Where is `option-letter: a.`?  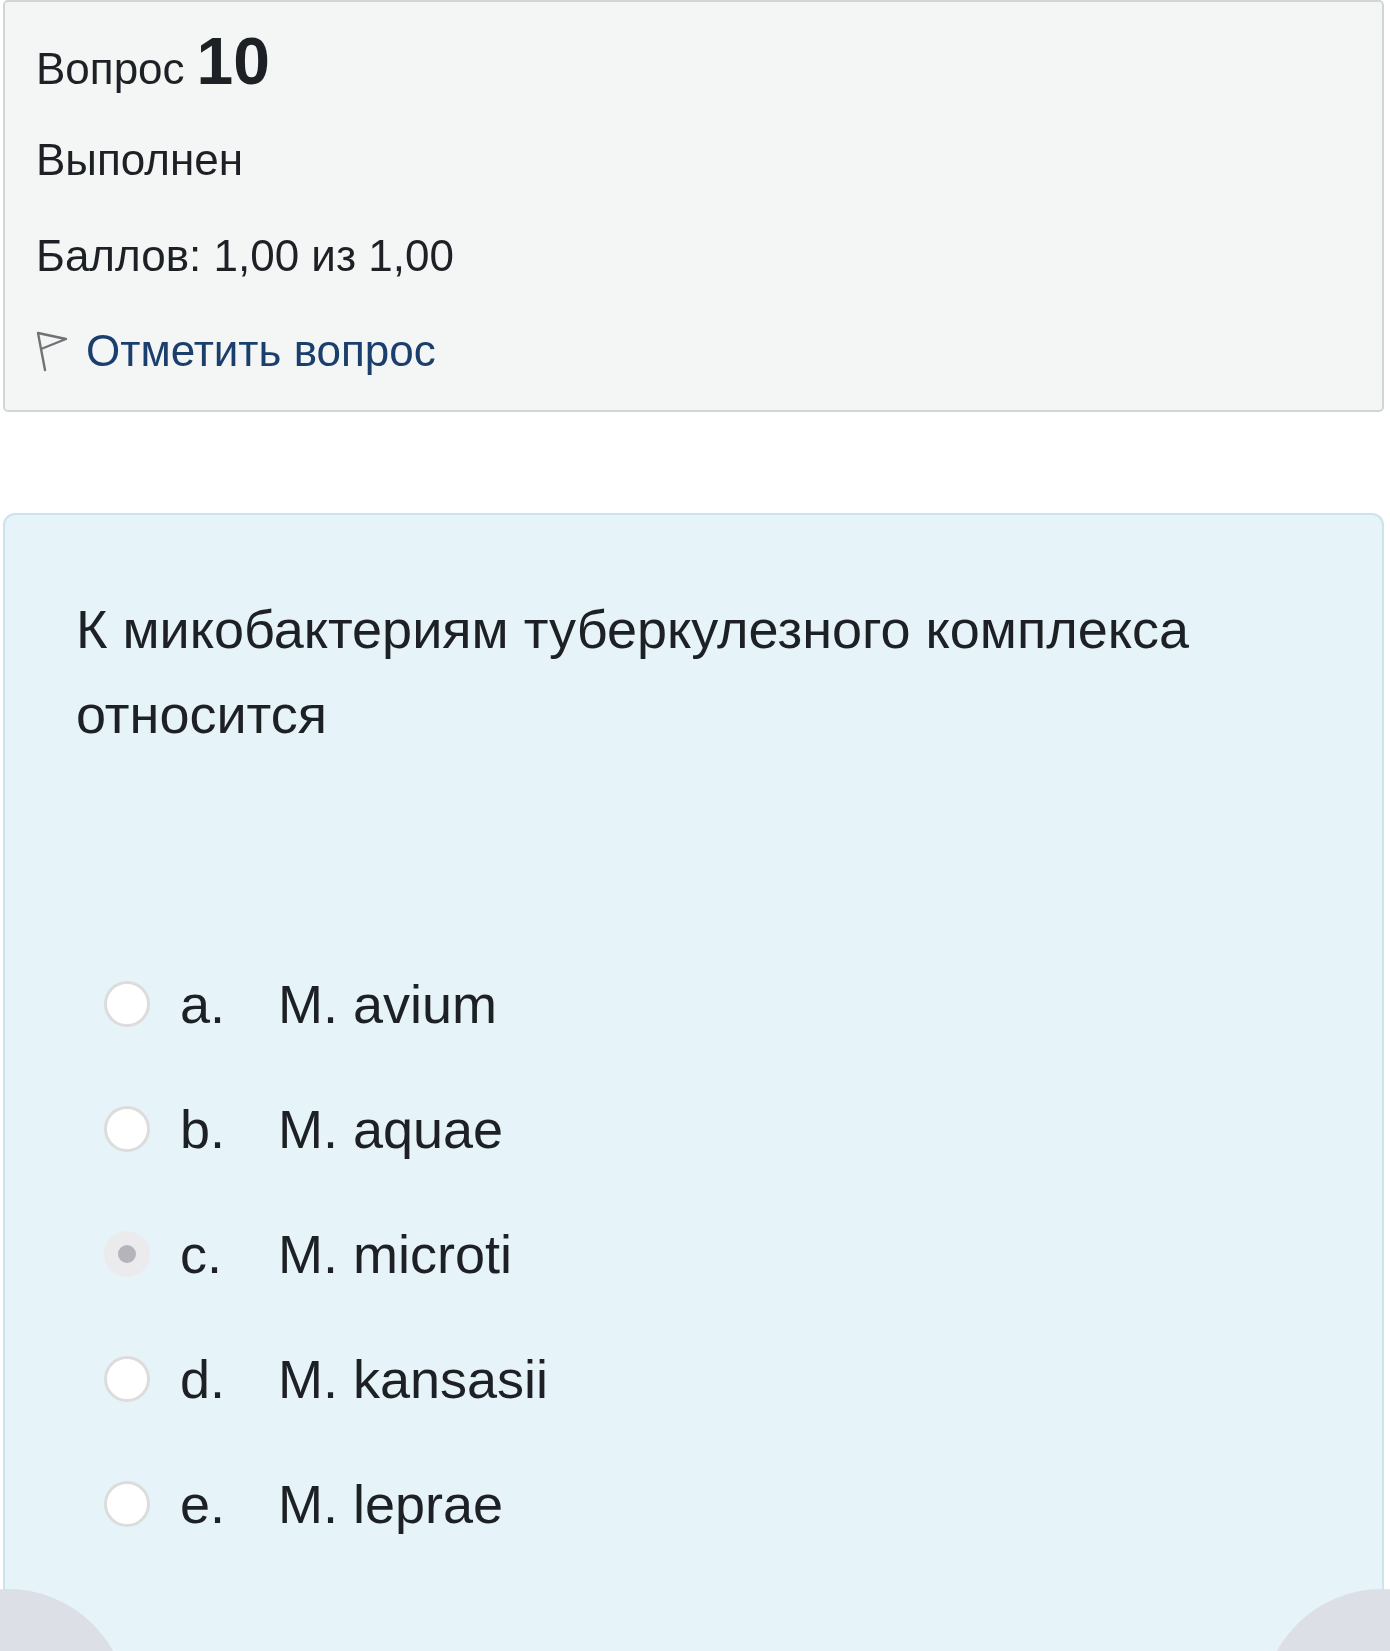 option-letter: a. is located at coordinates (203, 1004).